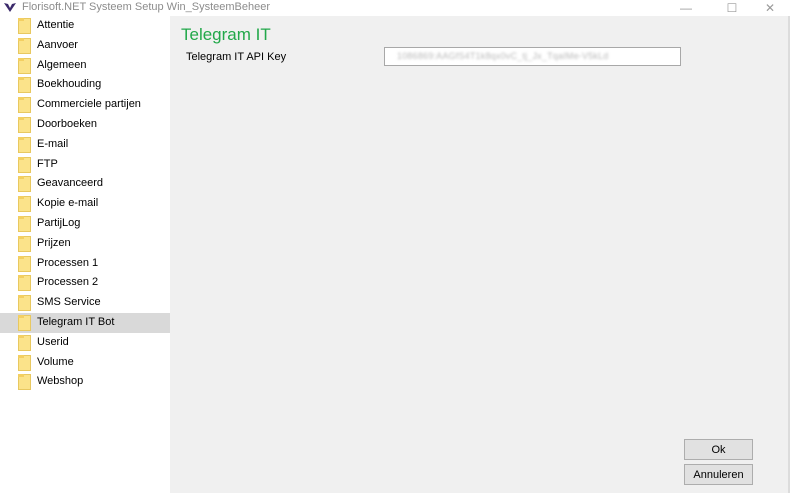 Image resolution: width=790 pixels, height=493 pixels. Describe the element at coordinates (85, 46) in the screenshot. I see `sidebar-item: Aanvoer` at that location.